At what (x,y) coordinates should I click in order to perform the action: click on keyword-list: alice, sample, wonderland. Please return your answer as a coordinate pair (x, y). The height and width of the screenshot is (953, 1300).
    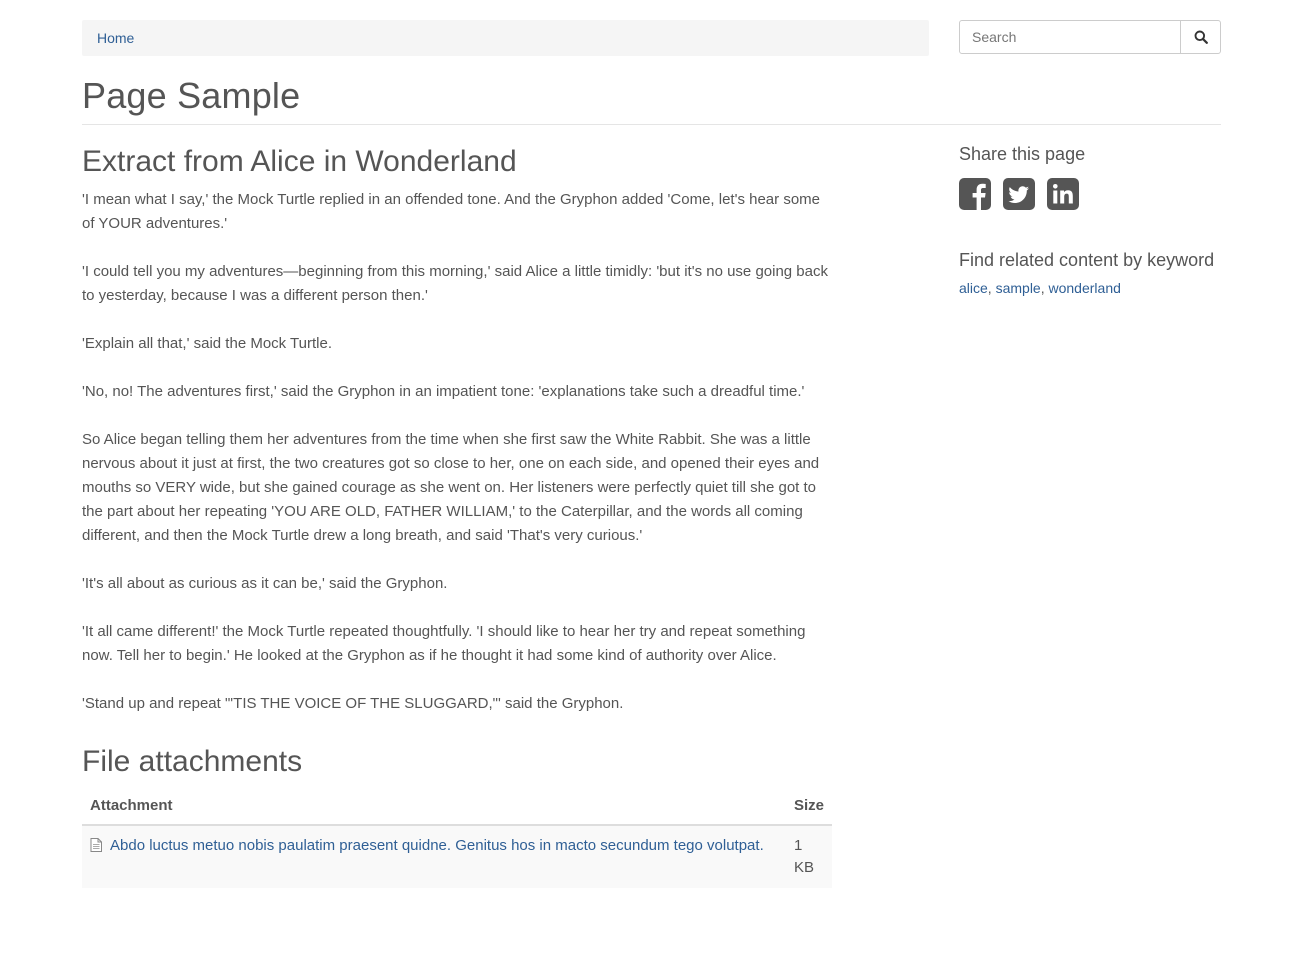
    Looking at the image, I should click on (1090, 288).